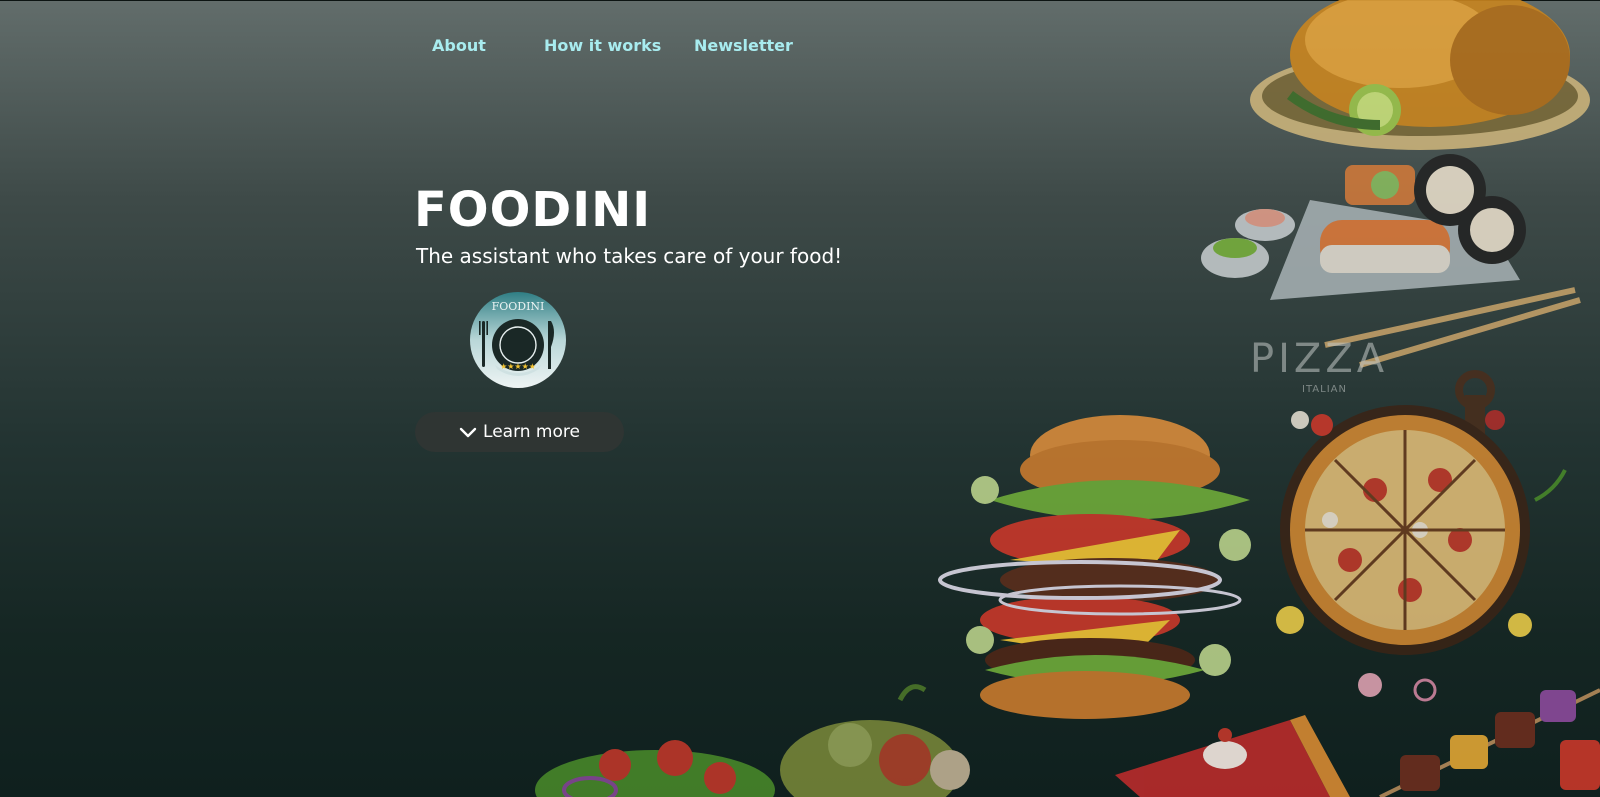 This screenshot has width=1600, height=797. What do you see at coordinates (602, 46) in the screenshot?
I see `nav-link-how-it-works: How it works` at bounding box center [602, 46].